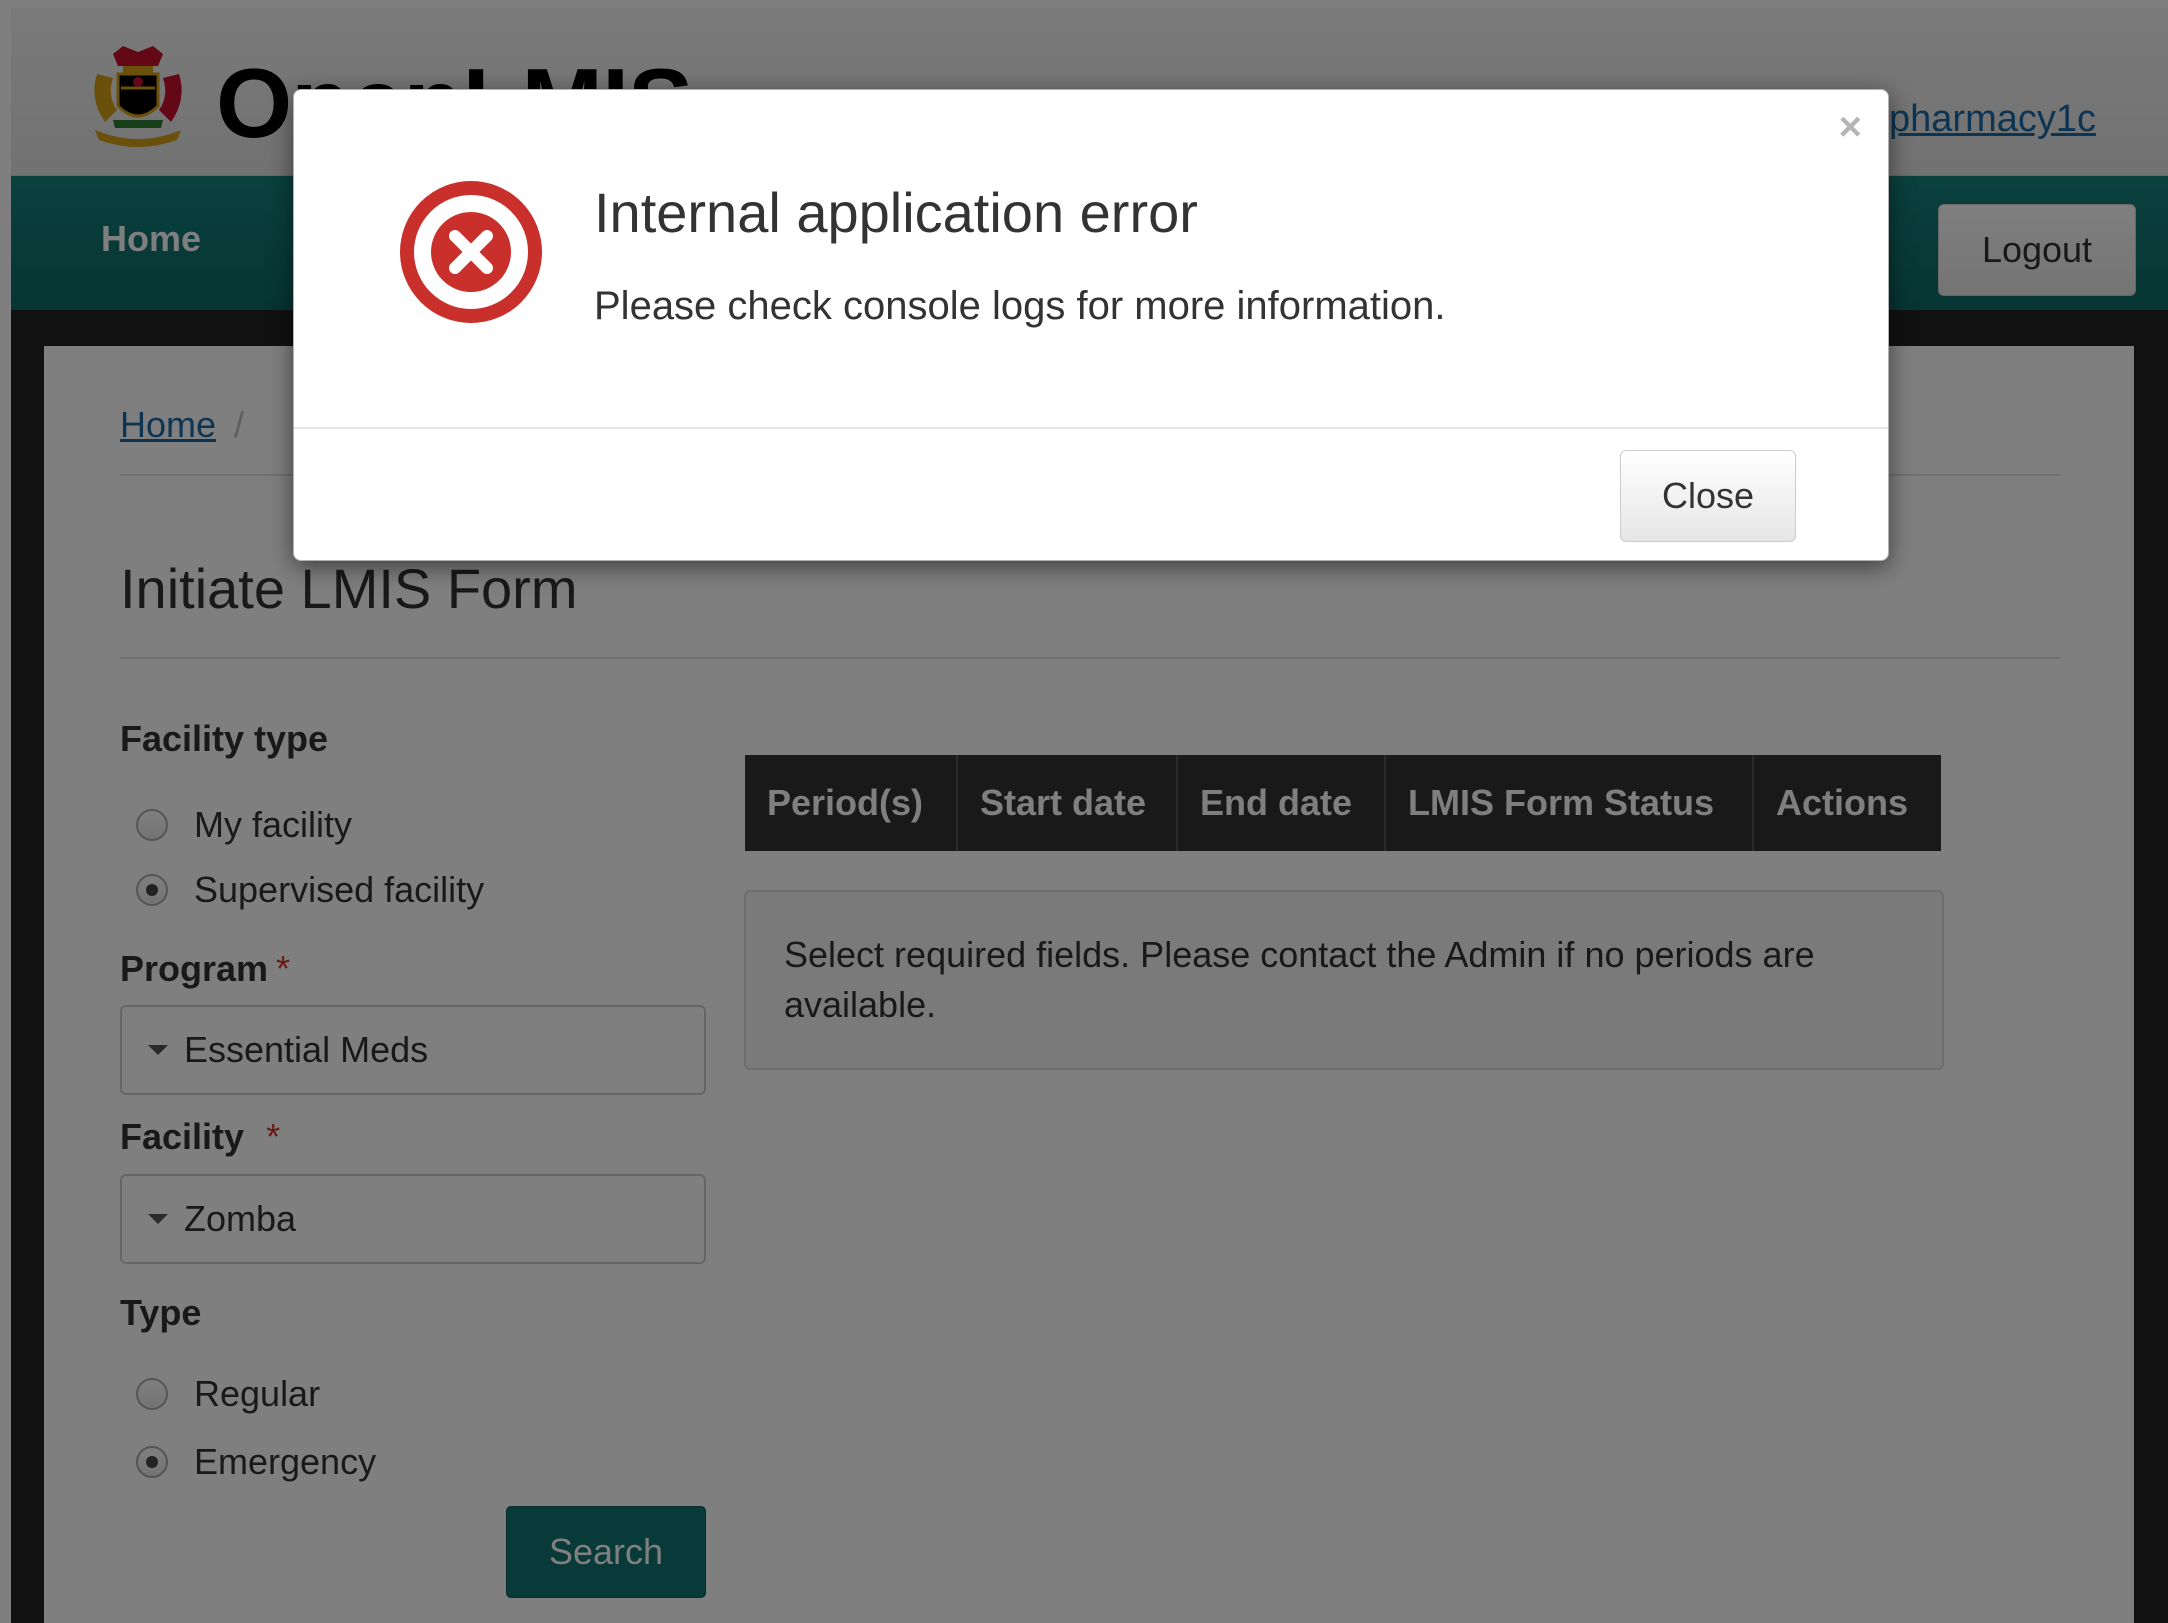 The height and width of the screenshot is (1623, 2168). I want to click on modal-close-button: Close, so click(1708, 496).